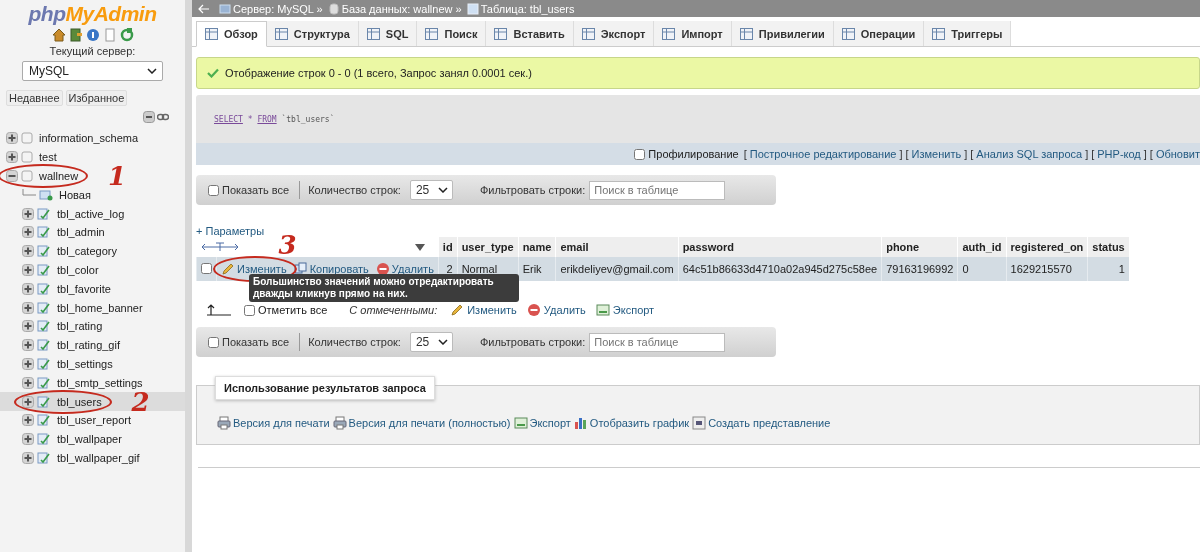 The image size is (1200, 552). Describe the element at coordinates (556, 310) in the screenshot. I see `bulk-action-button: Удалить` at that location.